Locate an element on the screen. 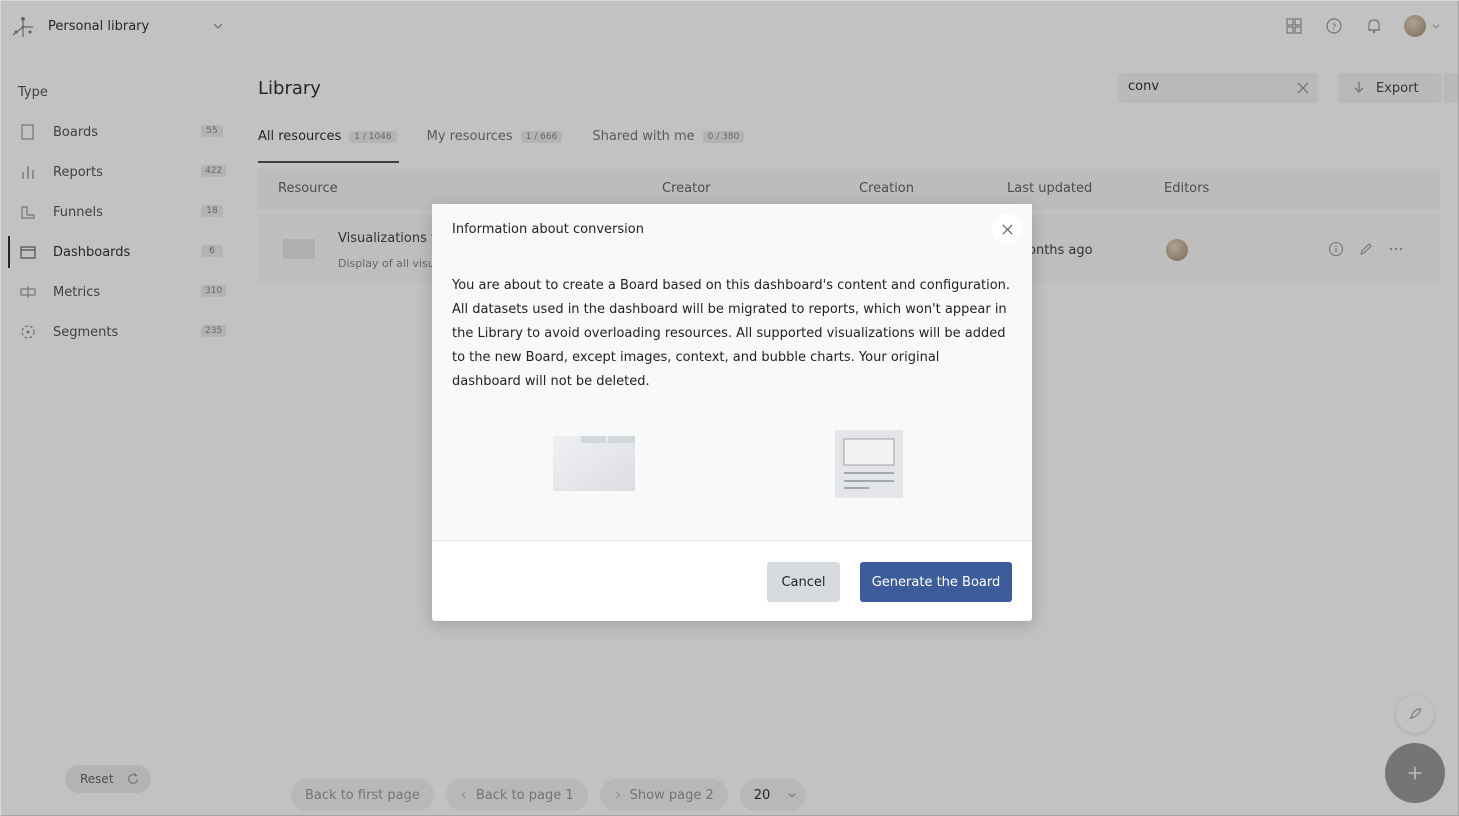 The image size is (1459, 816). generate-board-button: Generate the Board is located at coordinates (936, 582).